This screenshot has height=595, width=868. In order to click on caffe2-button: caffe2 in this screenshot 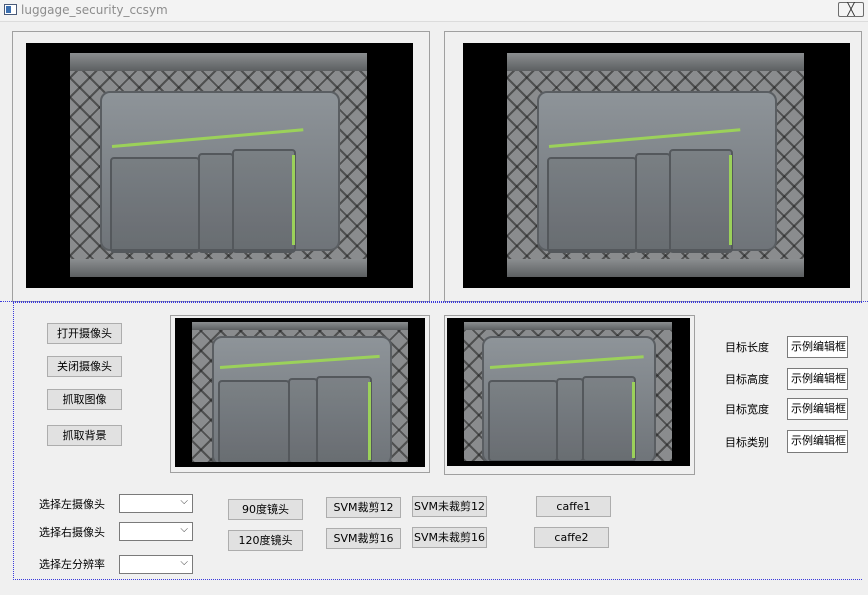, I will do `click(571, 537)`.